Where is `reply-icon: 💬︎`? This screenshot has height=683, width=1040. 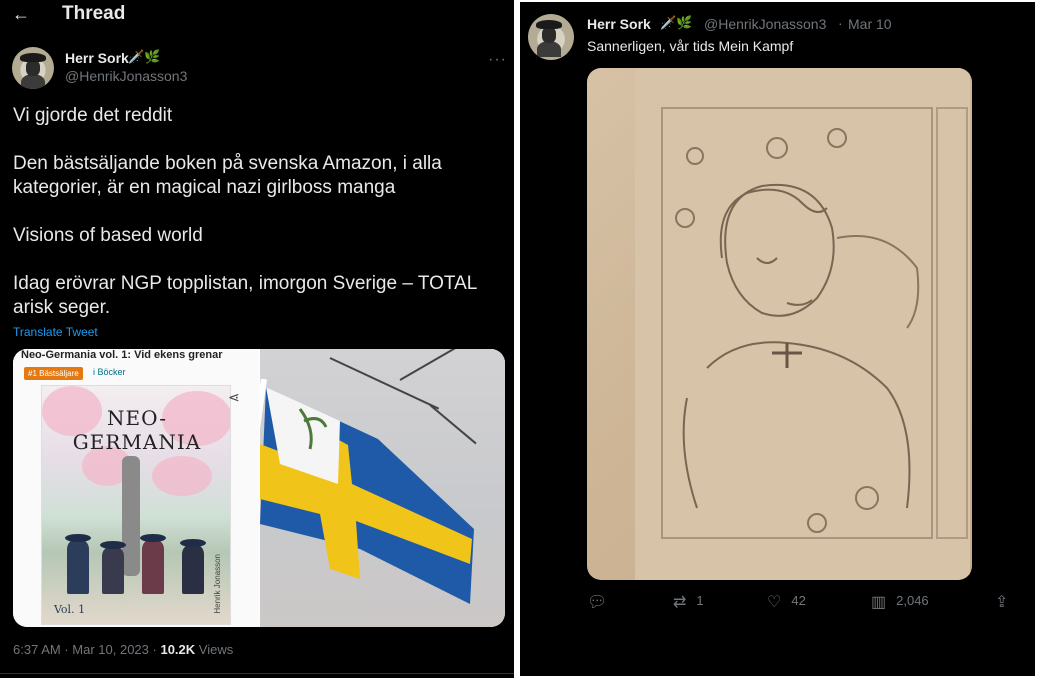 reply-icon: 💬︎ is located at coordinates (597, 602).